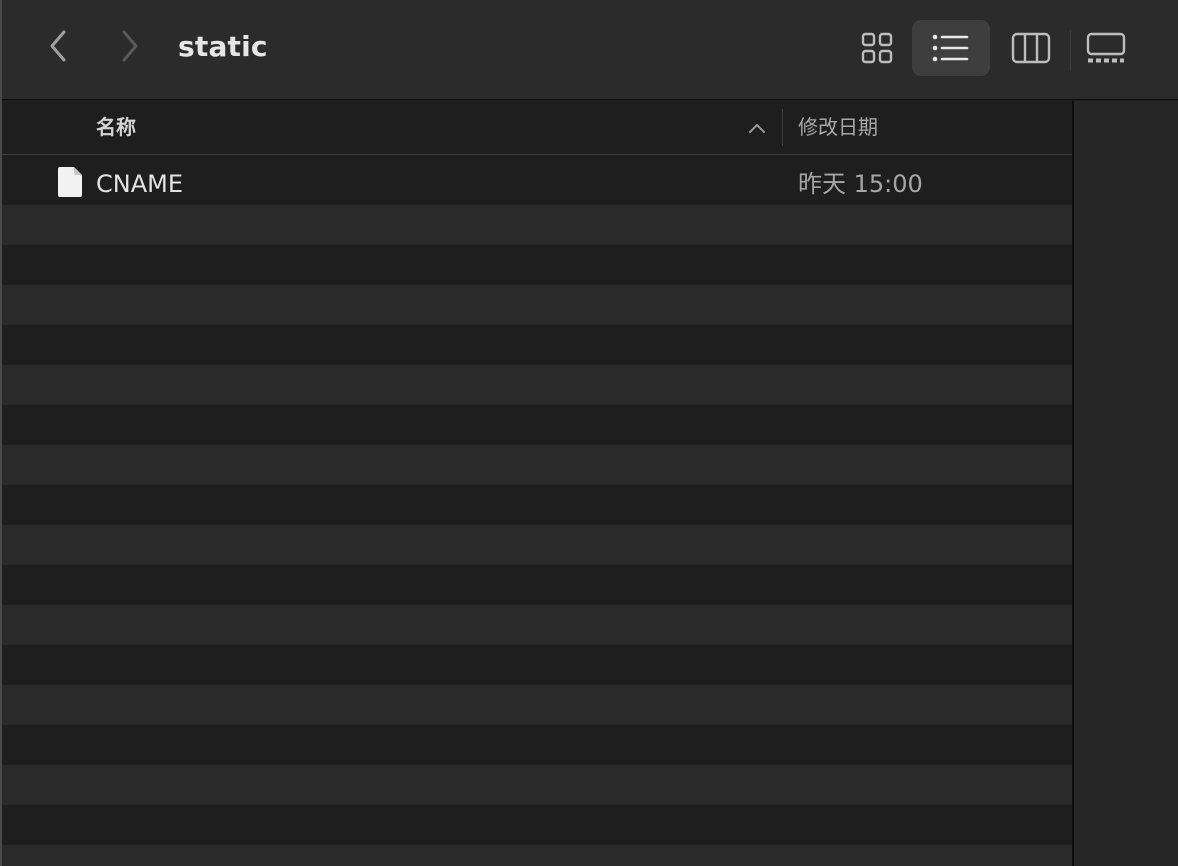  I want to click on icon-view-button, so click(877, 48).